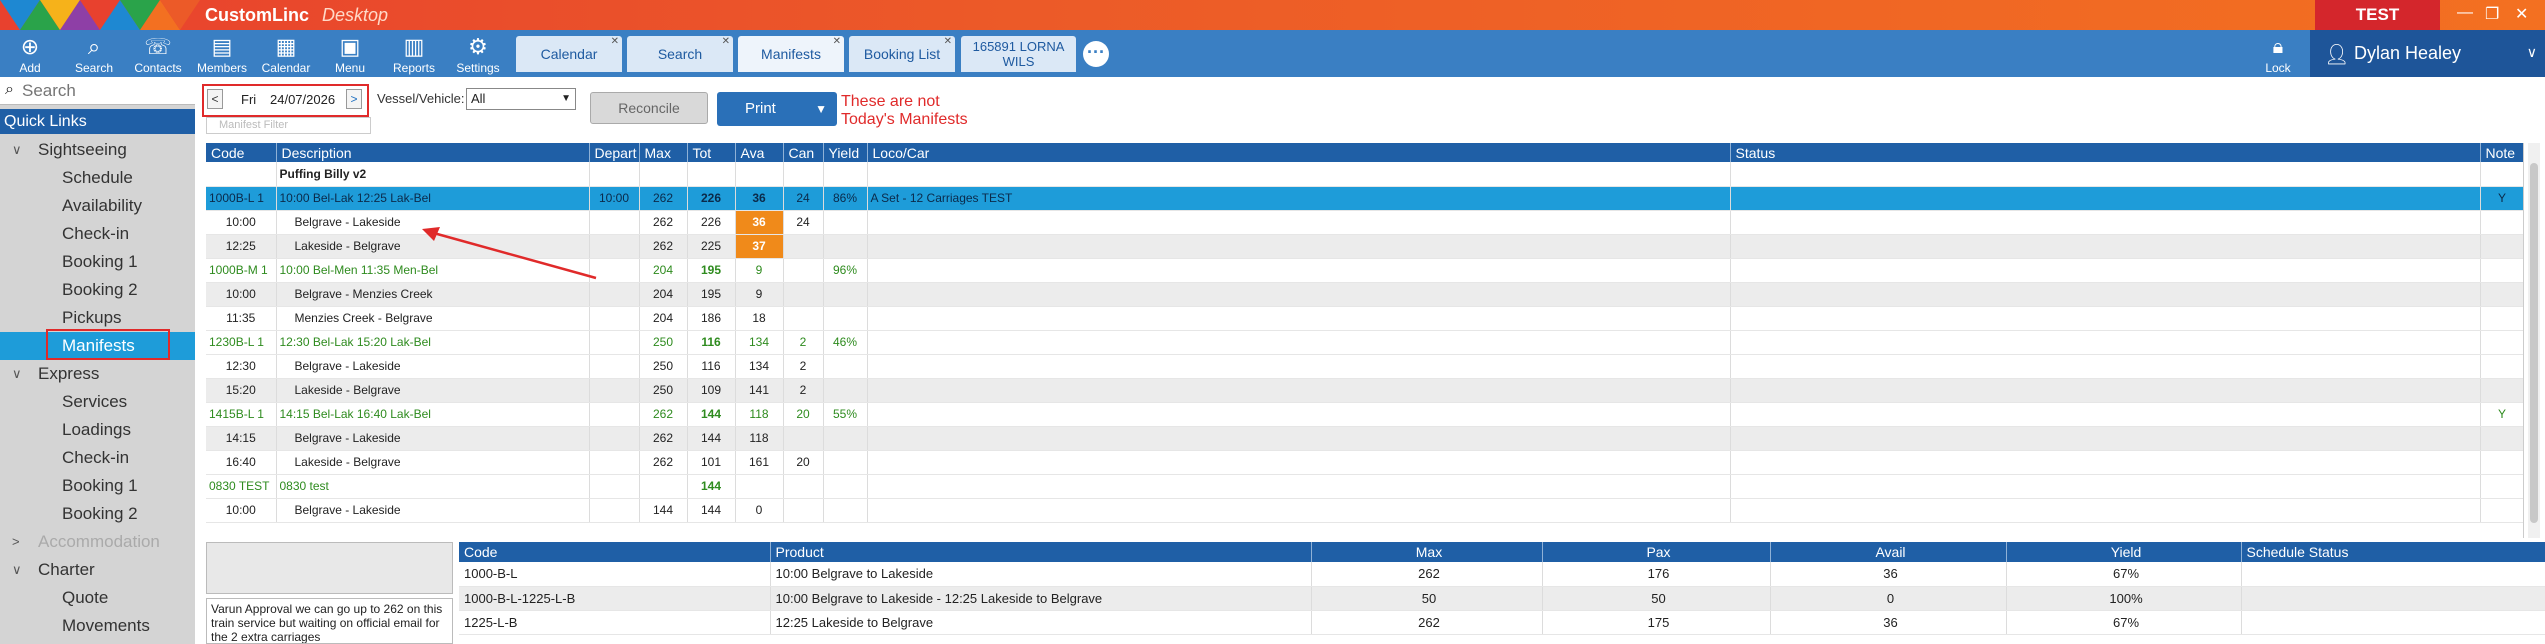 The width and height of the screenshot is (2545, 644). Describe the element at coordinates (777, 109) in the screenshot. I see `print-button: Print ▼` at that location.